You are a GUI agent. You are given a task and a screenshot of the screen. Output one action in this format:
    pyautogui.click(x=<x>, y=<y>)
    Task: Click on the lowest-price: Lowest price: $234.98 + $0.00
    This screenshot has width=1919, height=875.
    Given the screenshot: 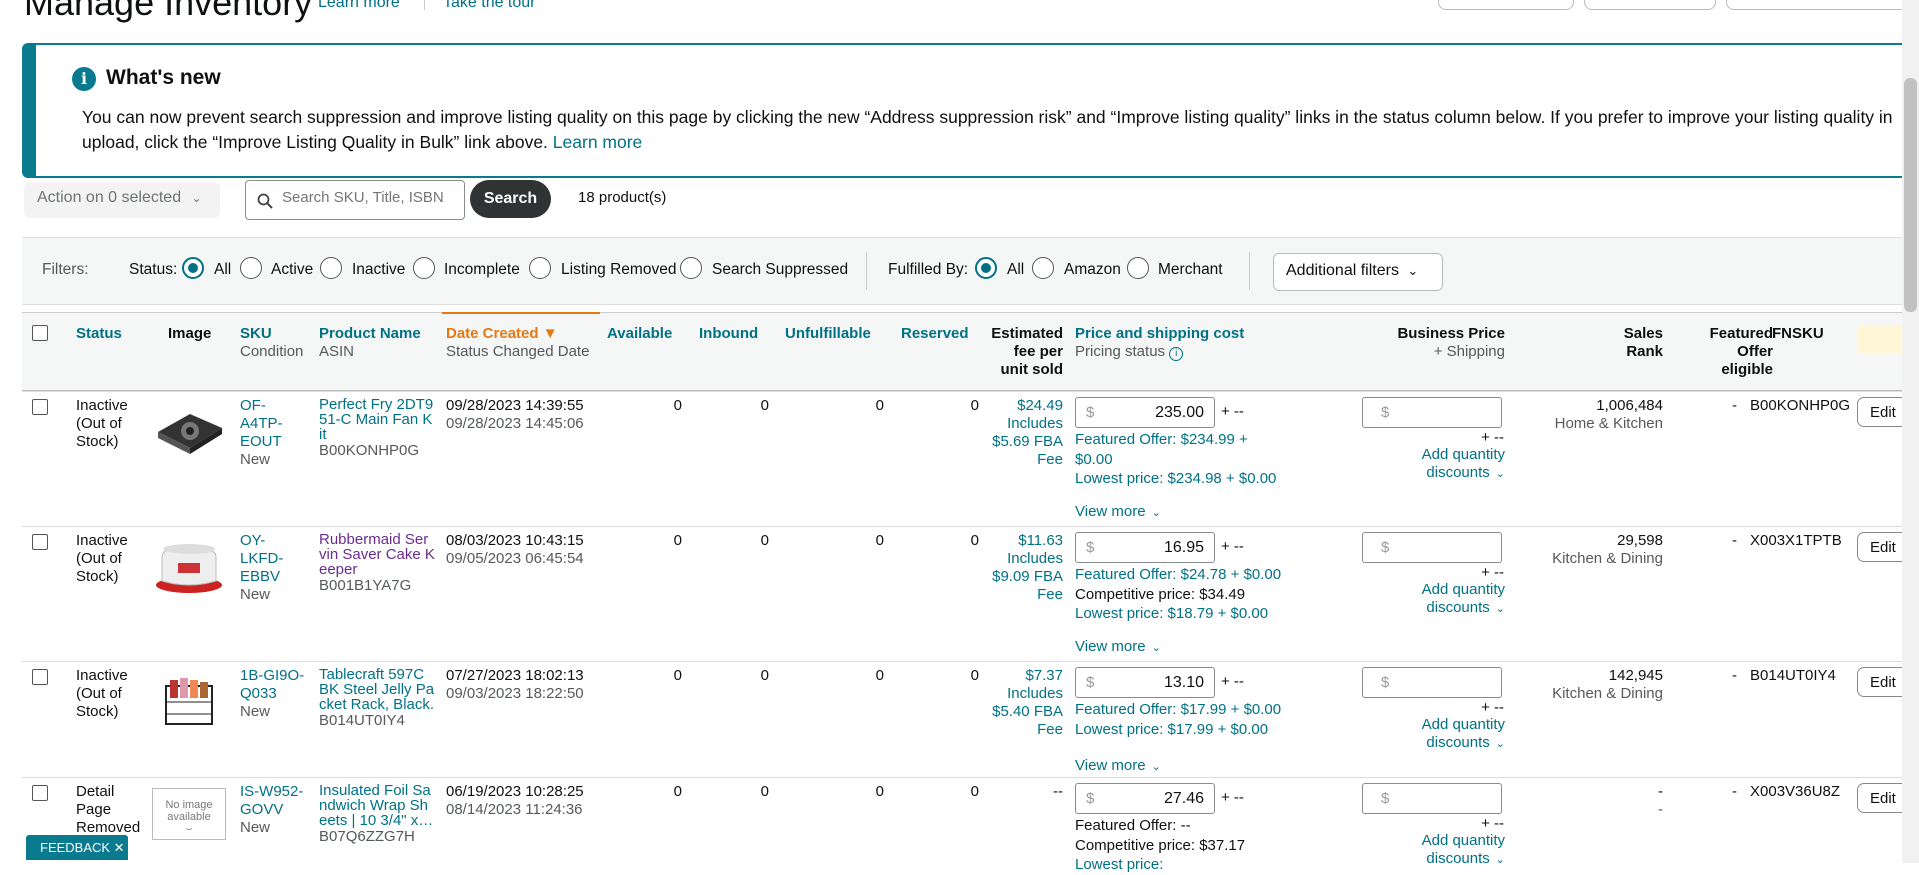 What is the action you would take?
    pyautogui.click(x=1175, y=479)
    